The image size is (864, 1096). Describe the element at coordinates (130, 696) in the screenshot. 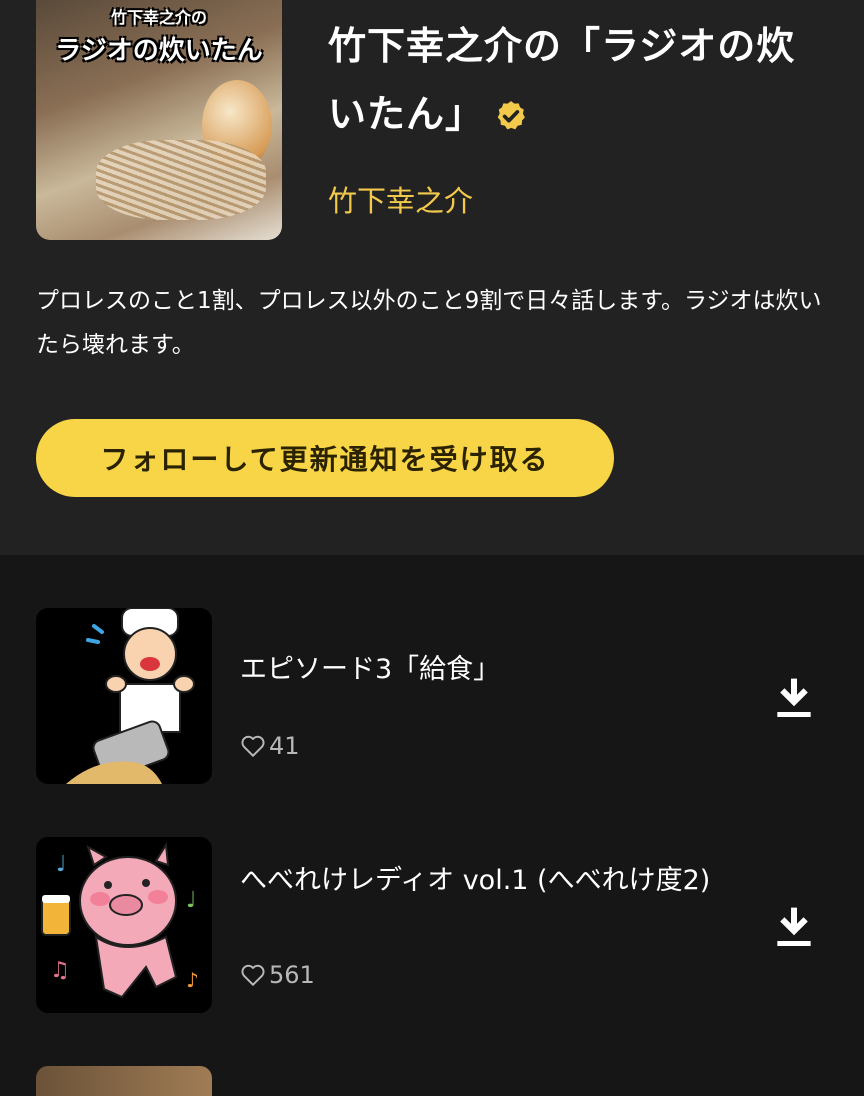

I see `chef-illustration-icon` at that location.